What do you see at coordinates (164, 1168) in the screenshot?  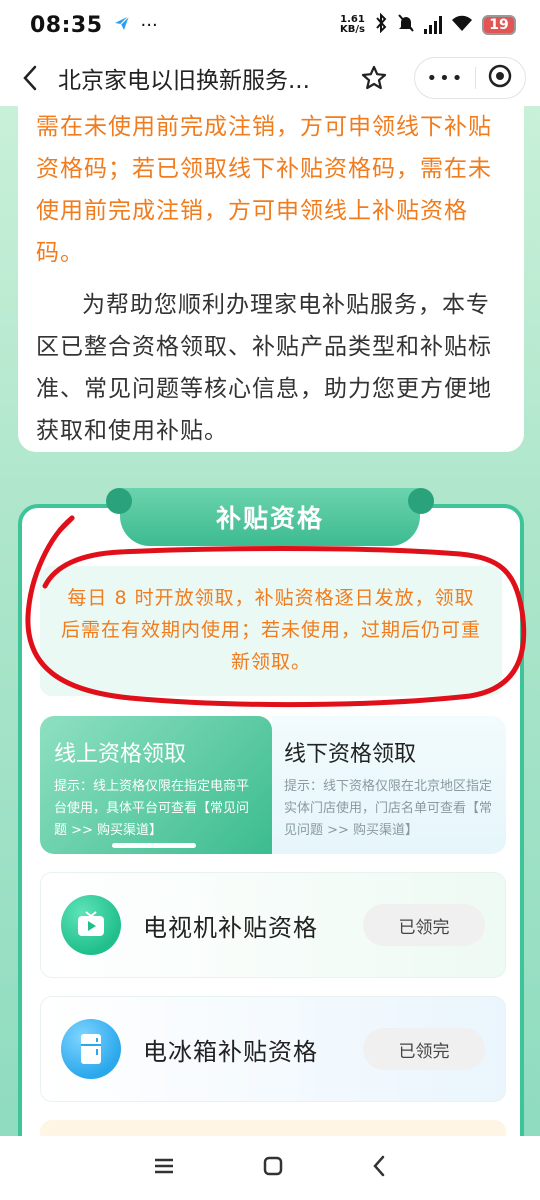 I see `menu-icon` at bounding box center [164, 1168].